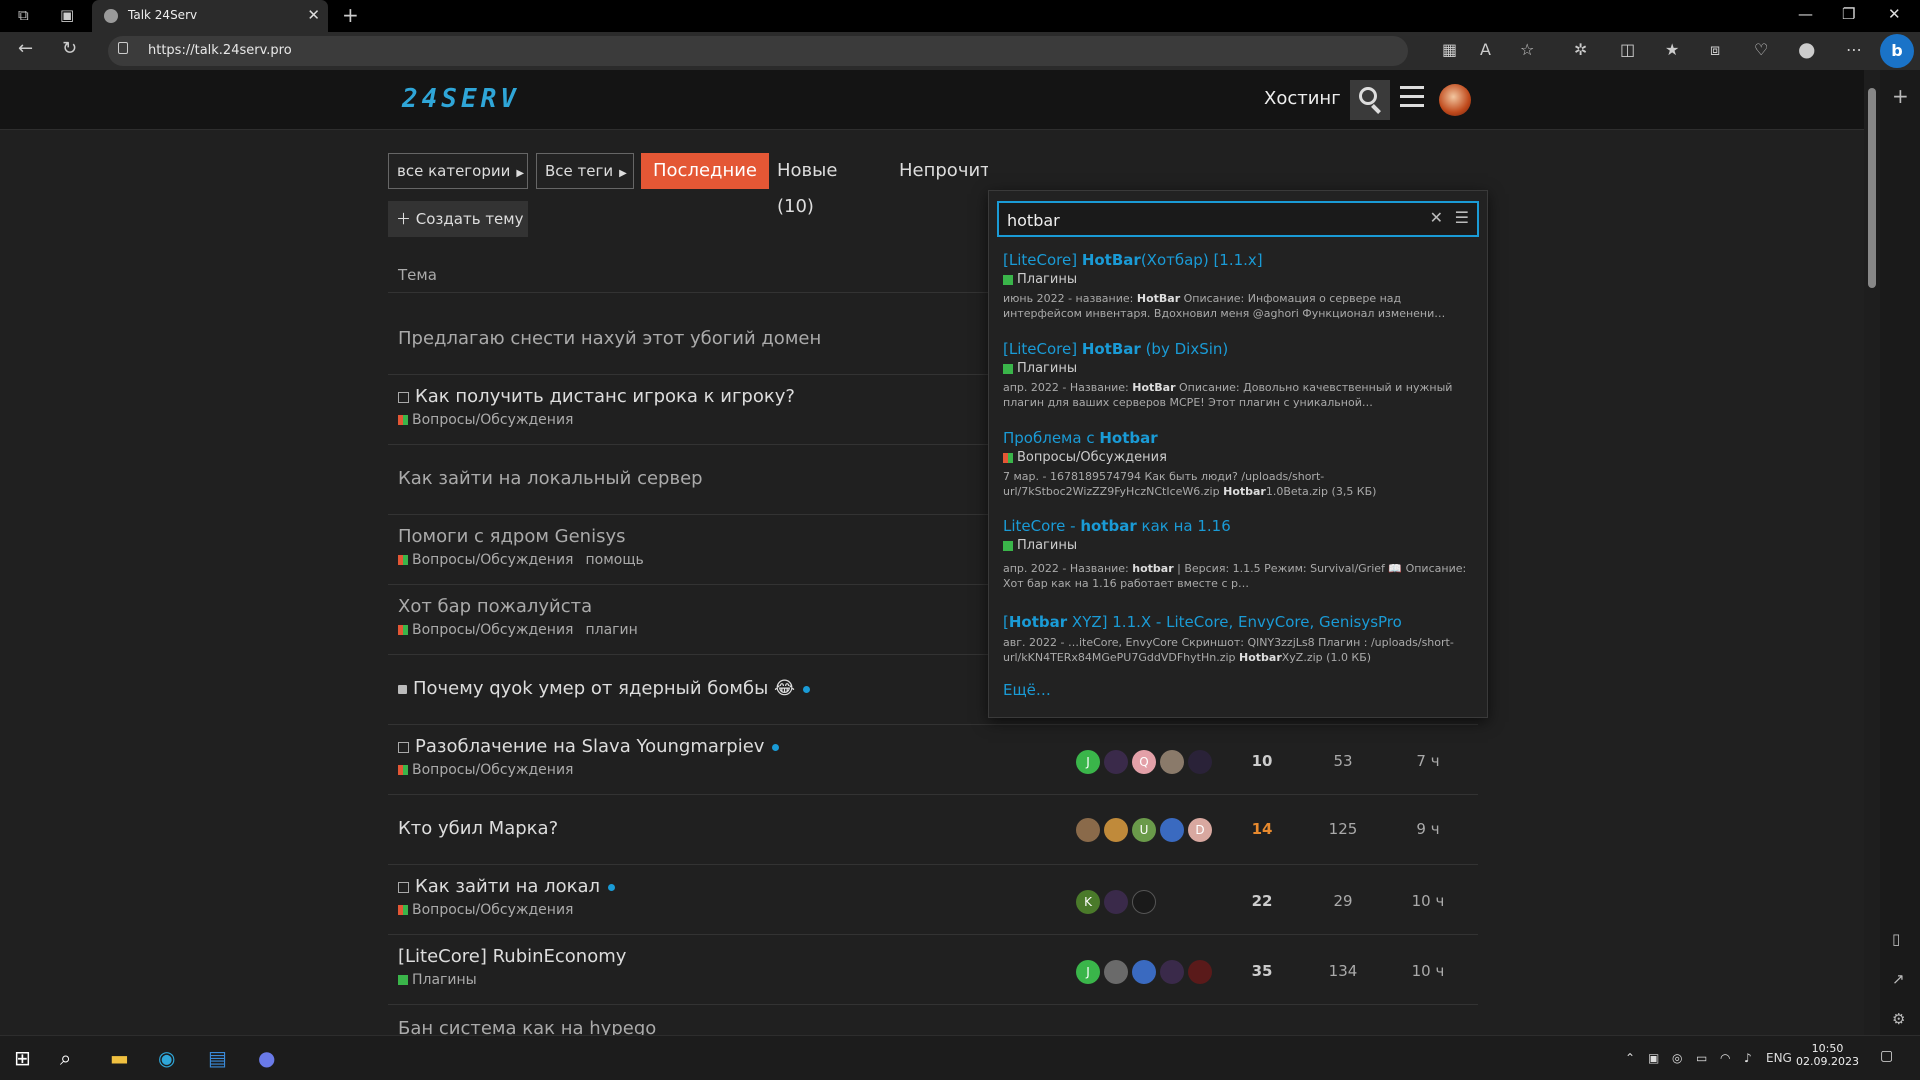 The width and height of the screenshot is (1920, 1080). Describe the element at coordinates (1725, 1058) in the screenshot. I see `wifi-icon: ◠` at that location.